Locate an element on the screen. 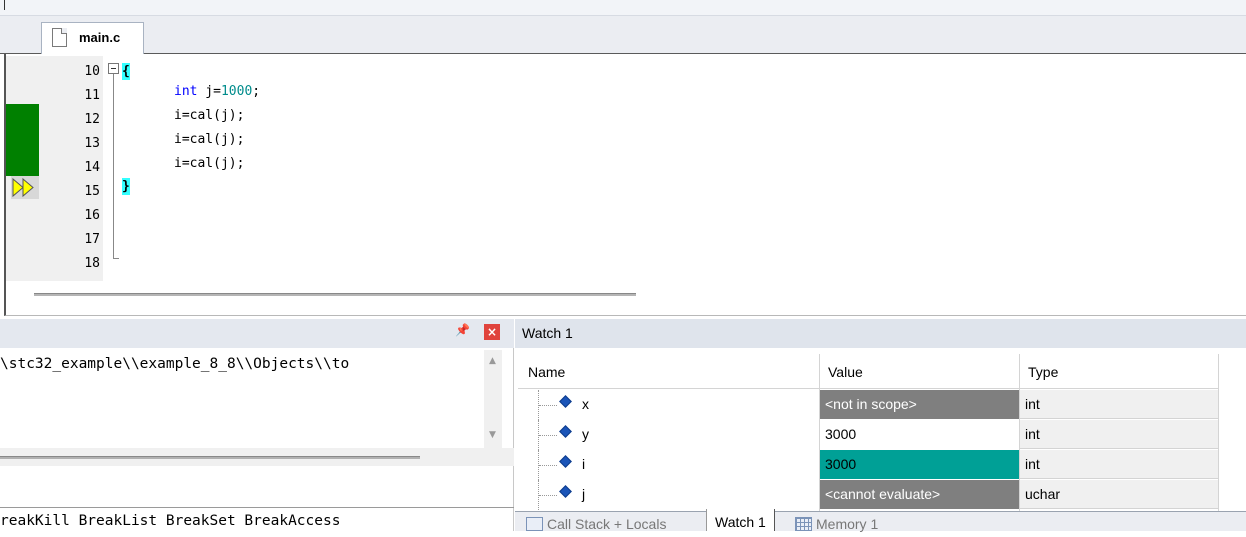  line-number: 16 is located at coordinates (92, 215).